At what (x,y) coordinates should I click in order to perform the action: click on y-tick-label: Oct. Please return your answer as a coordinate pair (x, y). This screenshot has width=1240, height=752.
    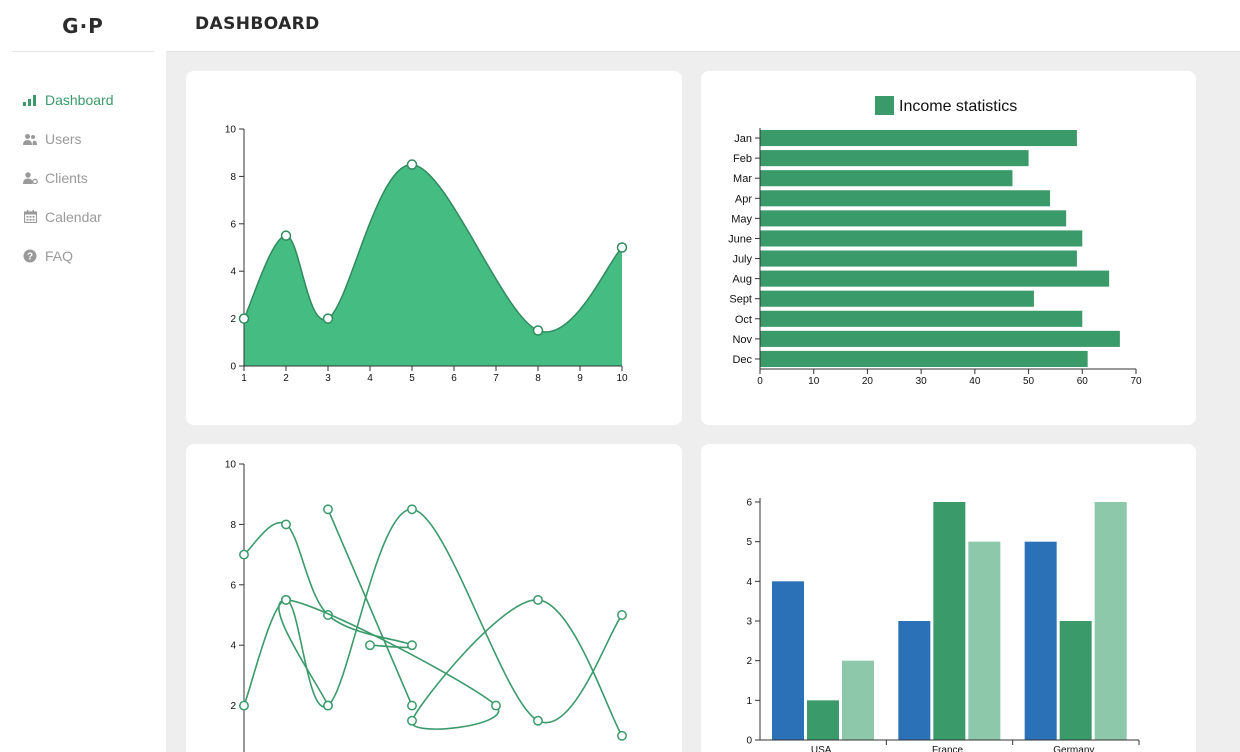
    Looking at the image, I should click on (743, 320).